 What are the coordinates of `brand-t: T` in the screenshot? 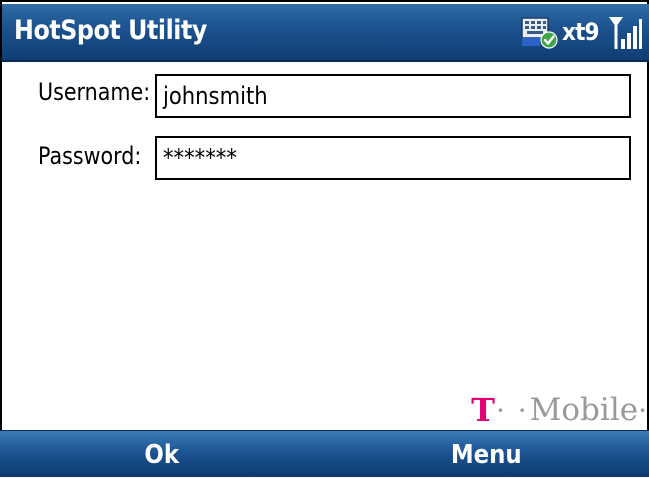 It's located at (483, 410).